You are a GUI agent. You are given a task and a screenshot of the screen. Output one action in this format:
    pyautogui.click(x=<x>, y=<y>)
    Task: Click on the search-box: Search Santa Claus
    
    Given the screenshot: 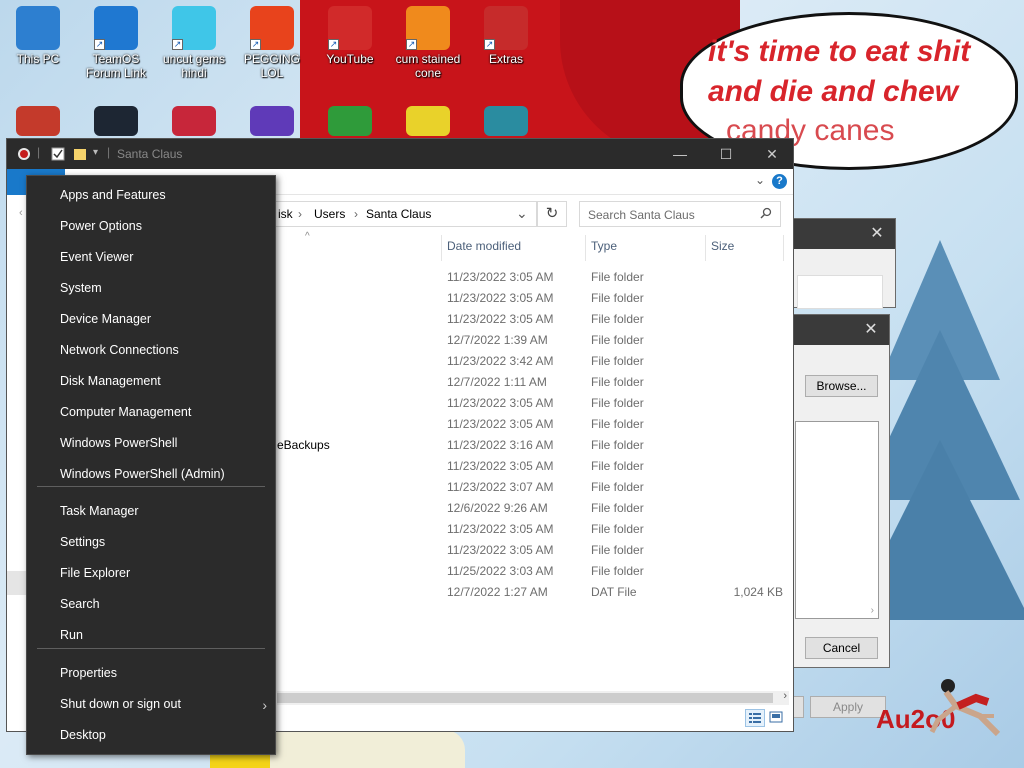 What is the action you would take?
    pyautogui.click(x=680, y=214)
    